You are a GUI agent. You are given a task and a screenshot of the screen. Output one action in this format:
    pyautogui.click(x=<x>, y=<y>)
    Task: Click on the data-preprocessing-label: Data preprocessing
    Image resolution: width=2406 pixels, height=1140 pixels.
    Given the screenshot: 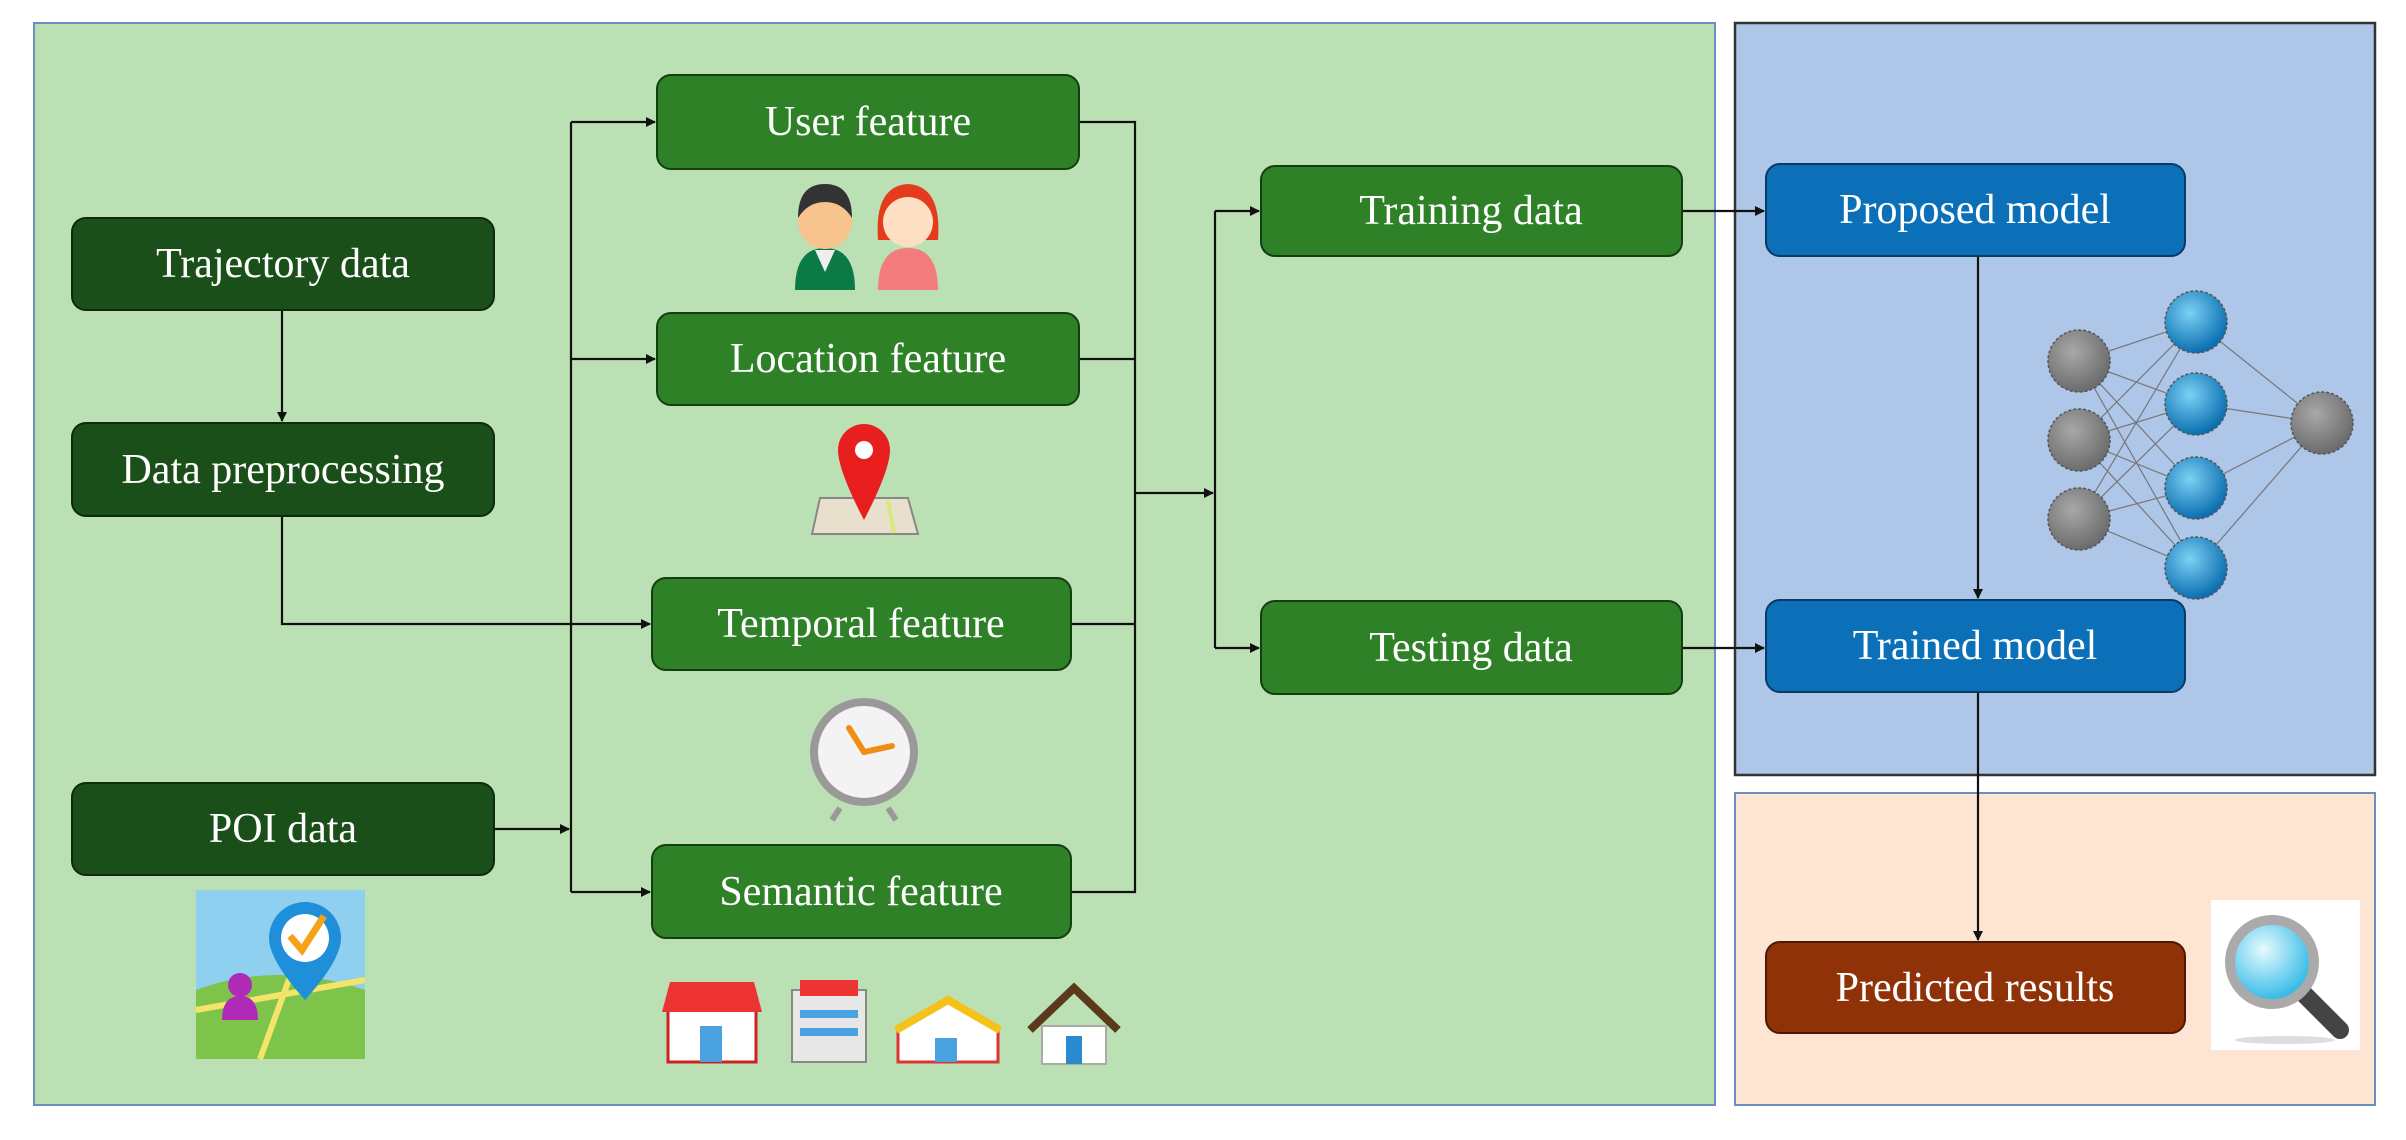 What is the action you would take?
    pyautogui.click(x=282, y=470)
    